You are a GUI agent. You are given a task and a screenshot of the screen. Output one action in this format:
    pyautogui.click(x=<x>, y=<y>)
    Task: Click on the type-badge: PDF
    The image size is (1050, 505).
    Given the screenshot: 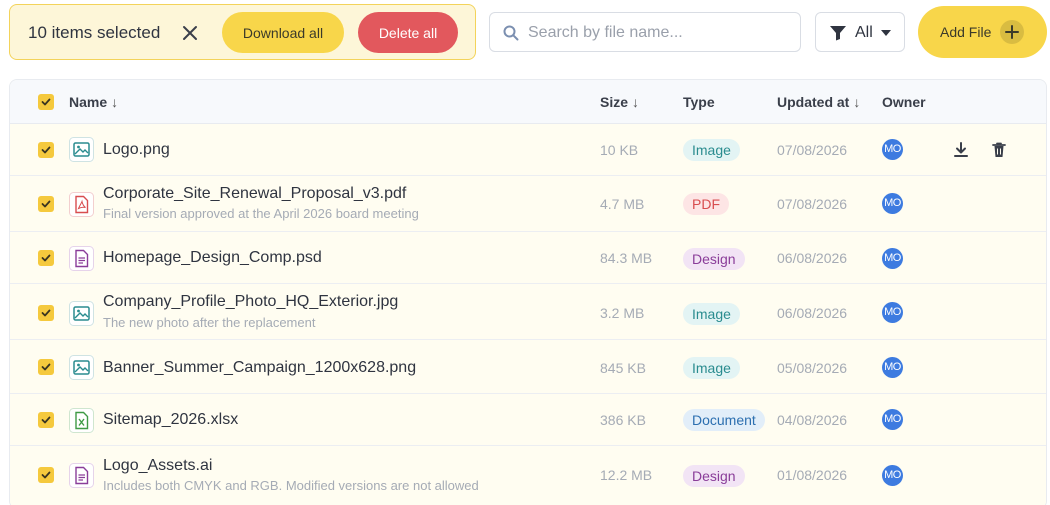 What is the action you would take?
    pyautogui.click(x=706, y=204)
    